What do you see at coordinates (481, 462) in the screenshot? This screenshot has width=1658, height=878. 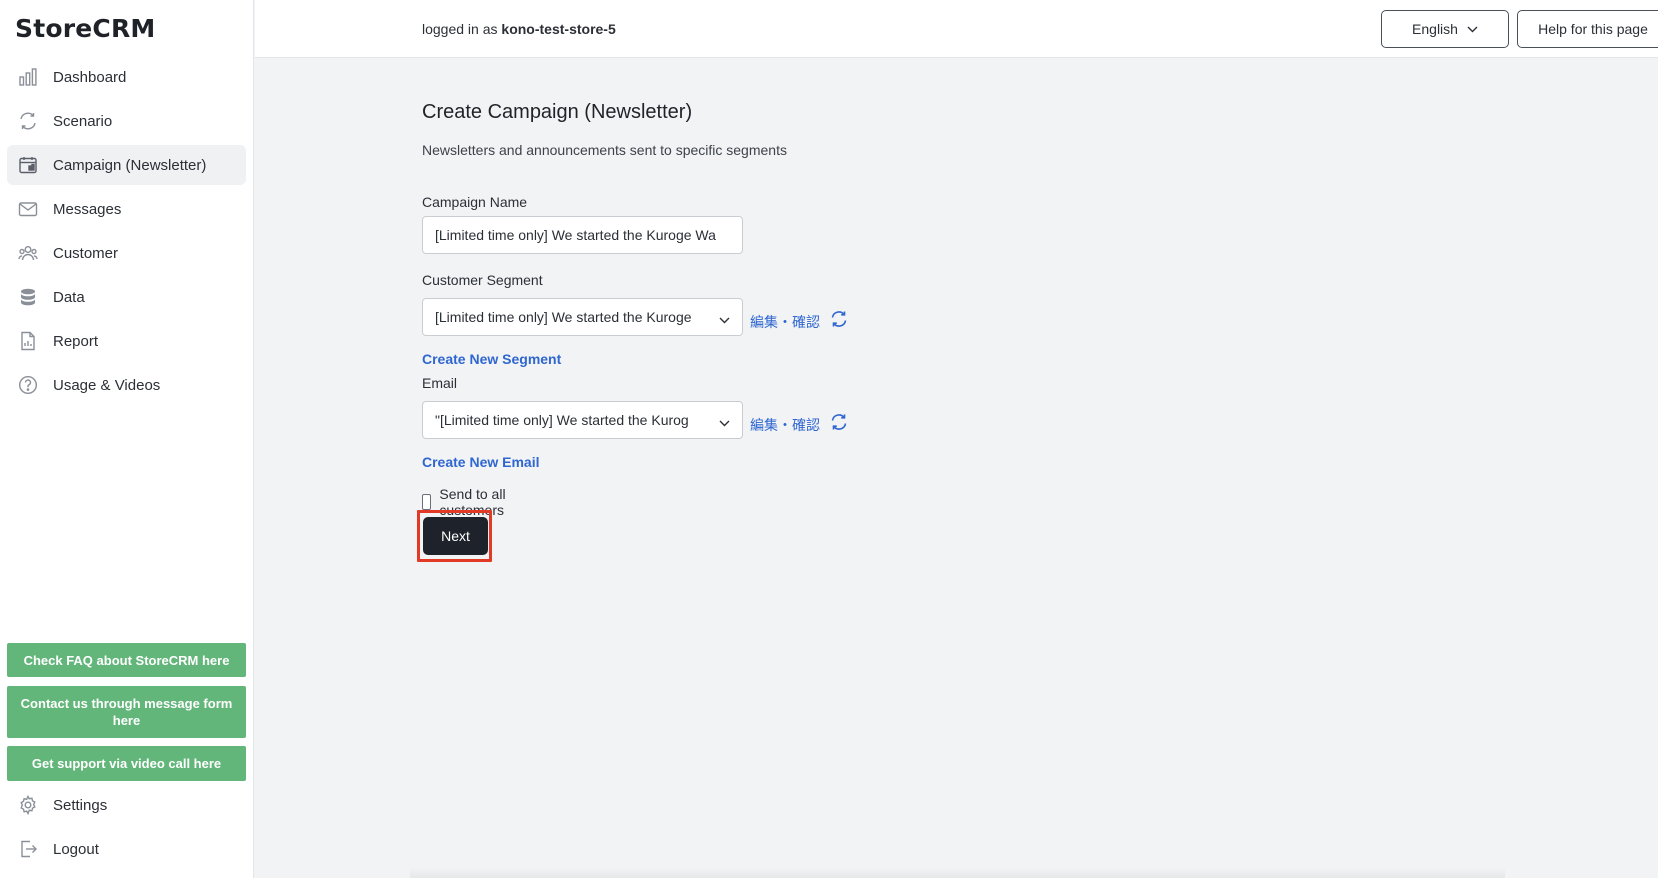 I see `create-email-link: Create New Email` at bounding box center [481, 462].